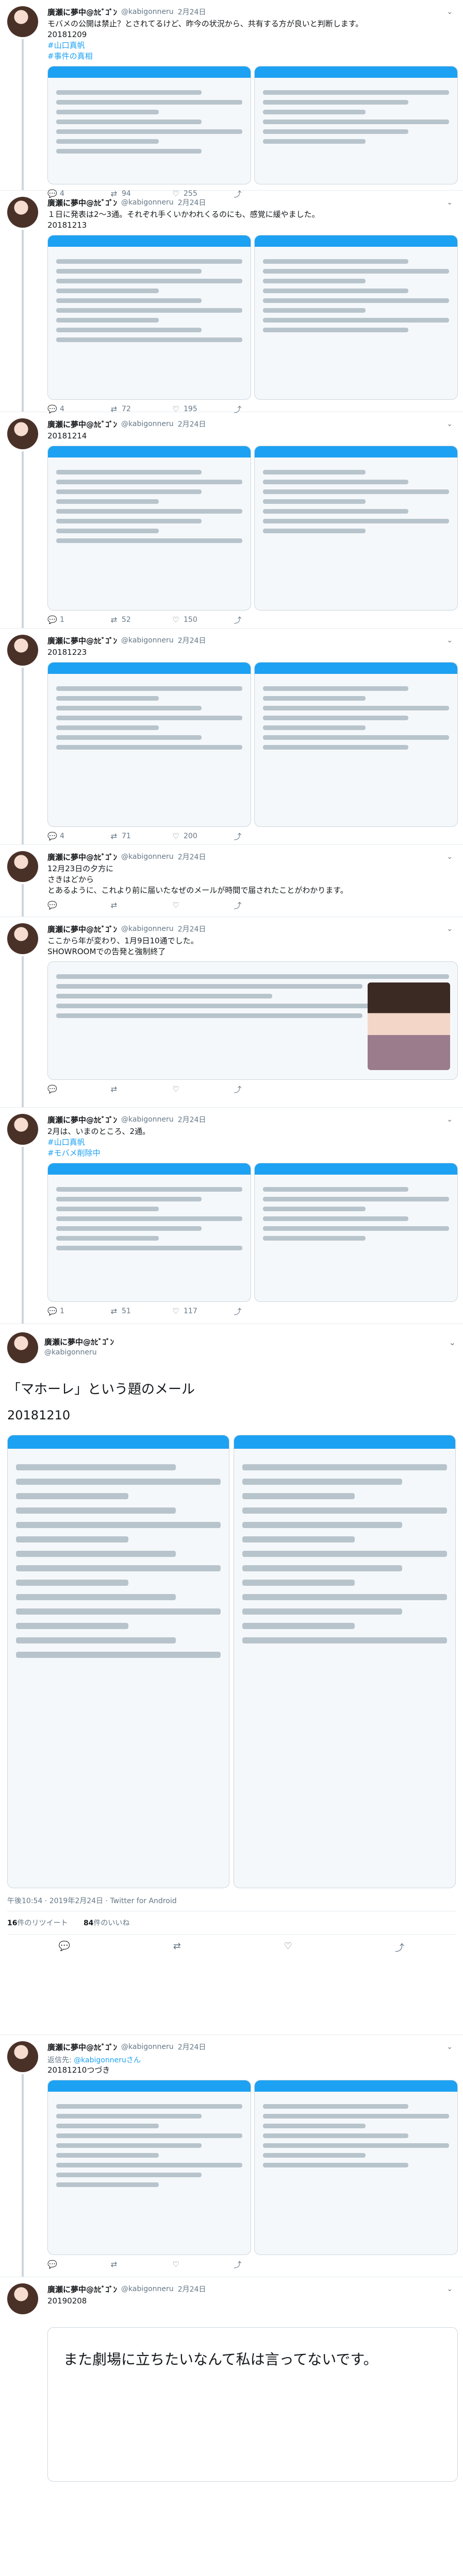 This screenshot has width=463, height=2576. Describe the element at coordinates (78, 1311) in the screenshot. I see `reply-button: 💬 1` at that location.